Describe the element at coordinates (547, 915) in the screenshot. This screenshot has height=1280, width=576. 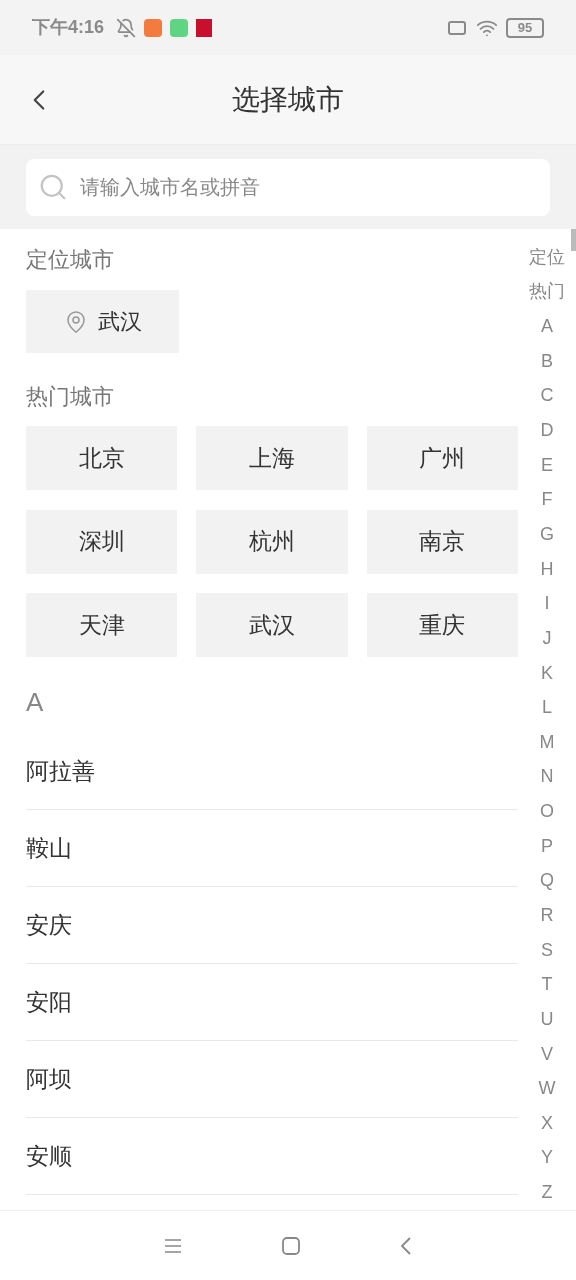
I see `index-letter: R` at that location.